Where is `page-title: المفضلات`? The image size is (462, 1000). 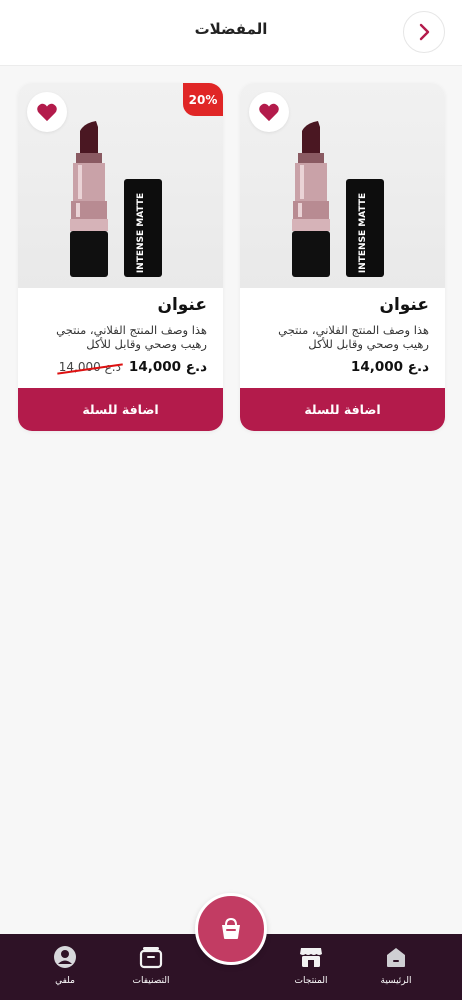
page-title: المفضلات is located at coordinates (231, 29).